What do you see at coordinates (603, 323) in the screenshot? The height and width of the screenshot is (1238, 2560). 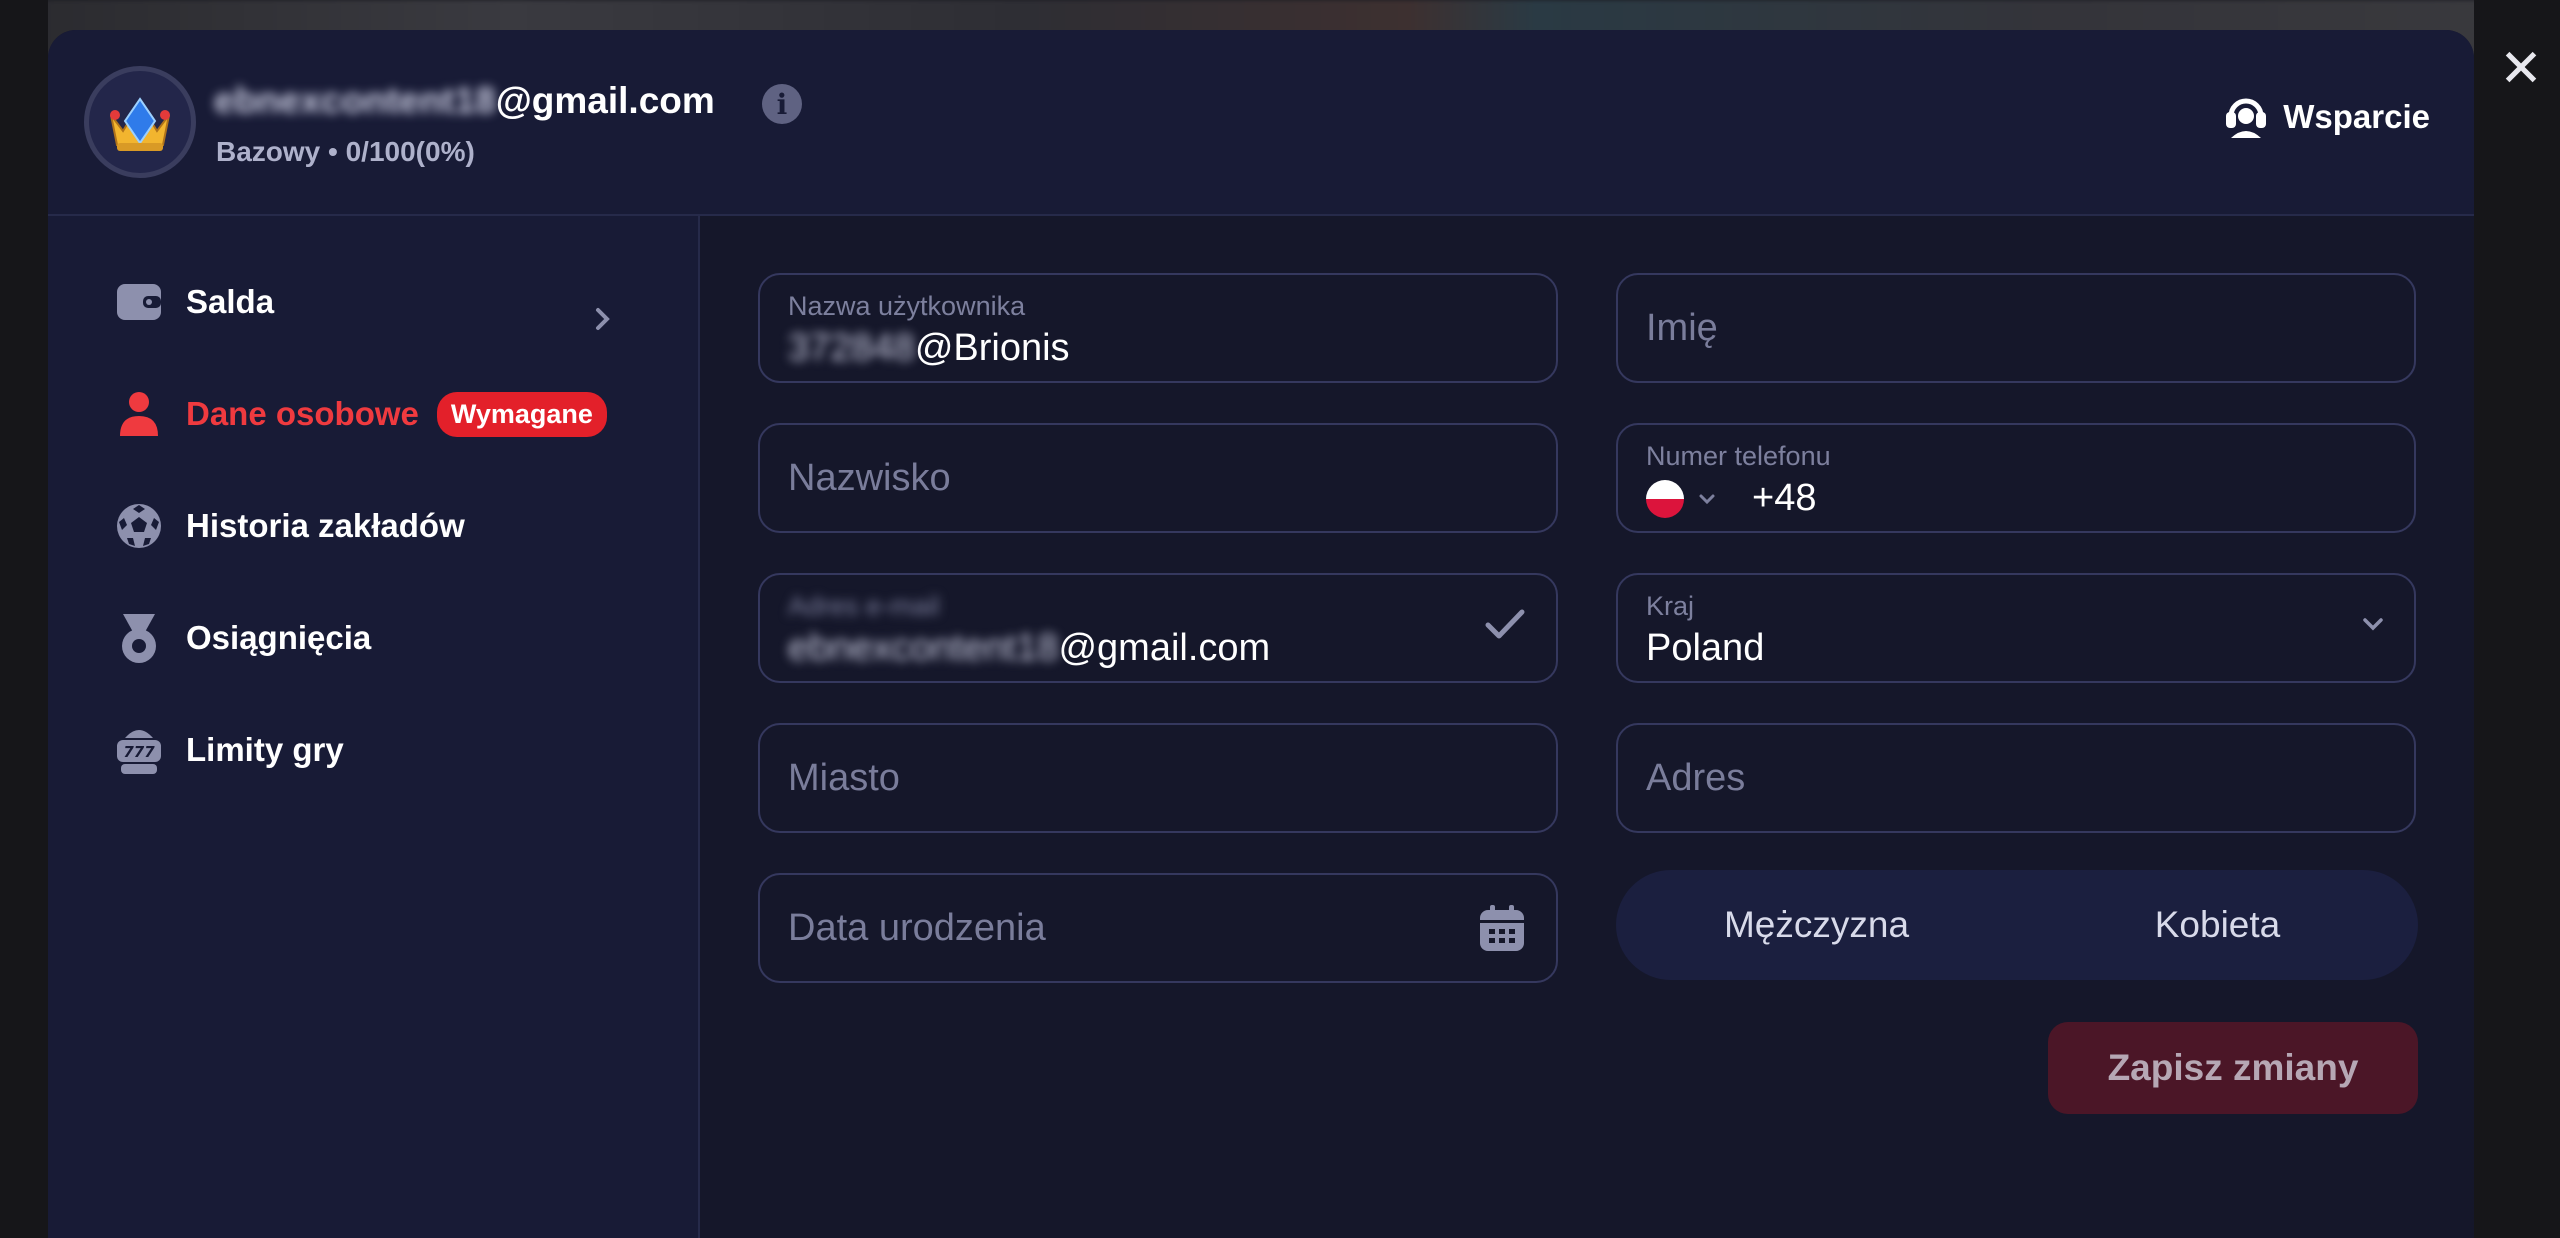 I see `chevron-right-icon` at bounding box center [603, 323].